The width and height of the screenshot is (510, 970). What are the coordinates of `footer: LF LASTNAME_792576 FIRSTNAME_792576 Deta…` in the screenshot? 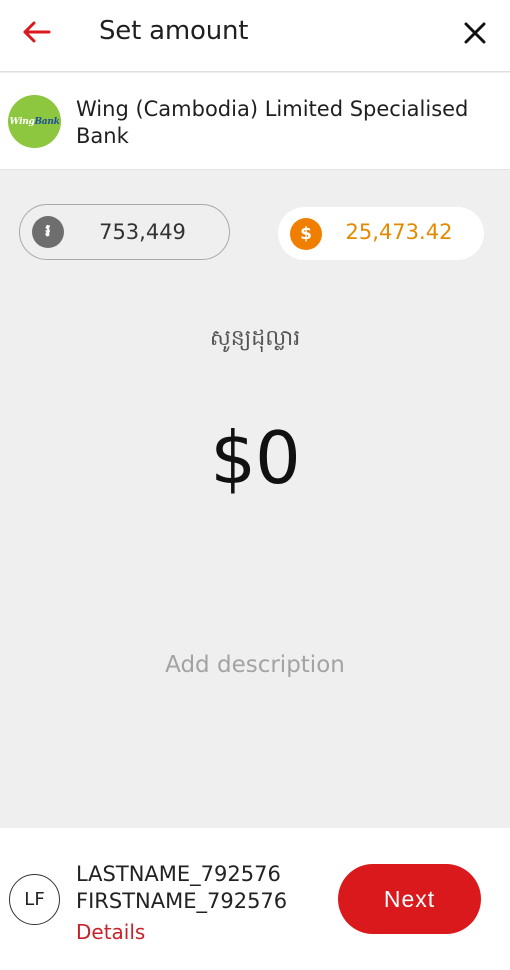 It's located at (255, 899).